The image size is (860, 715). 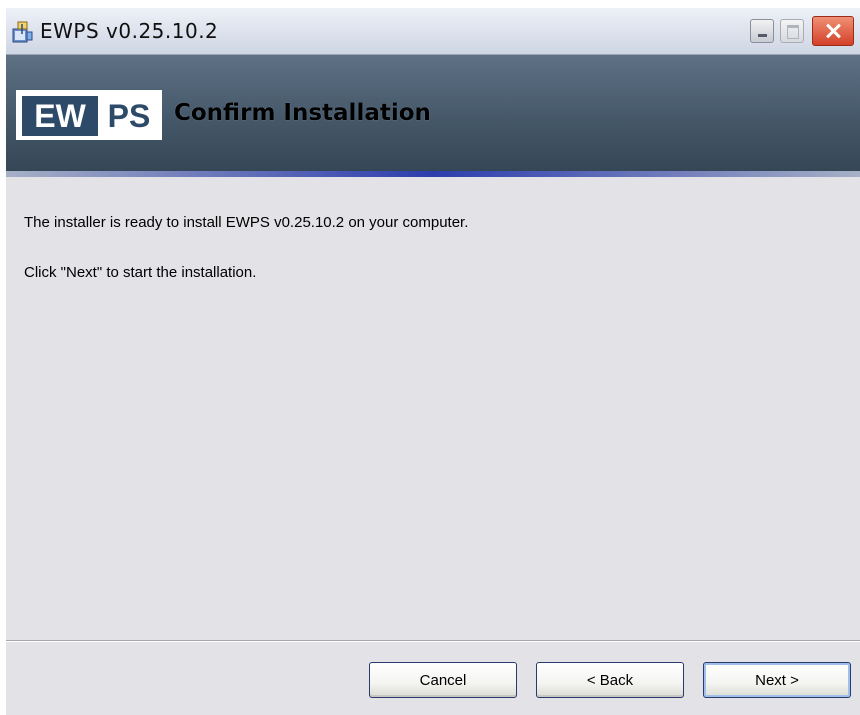 I want to click on cancel-button: Cancel, so click(x=443, y=680).